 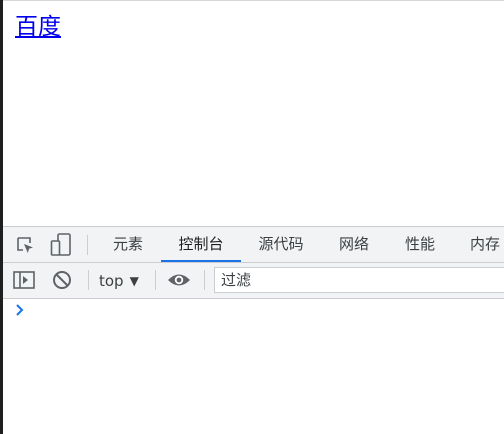 I want to click on tab-elements: 元素, so click(x=128, y=244).